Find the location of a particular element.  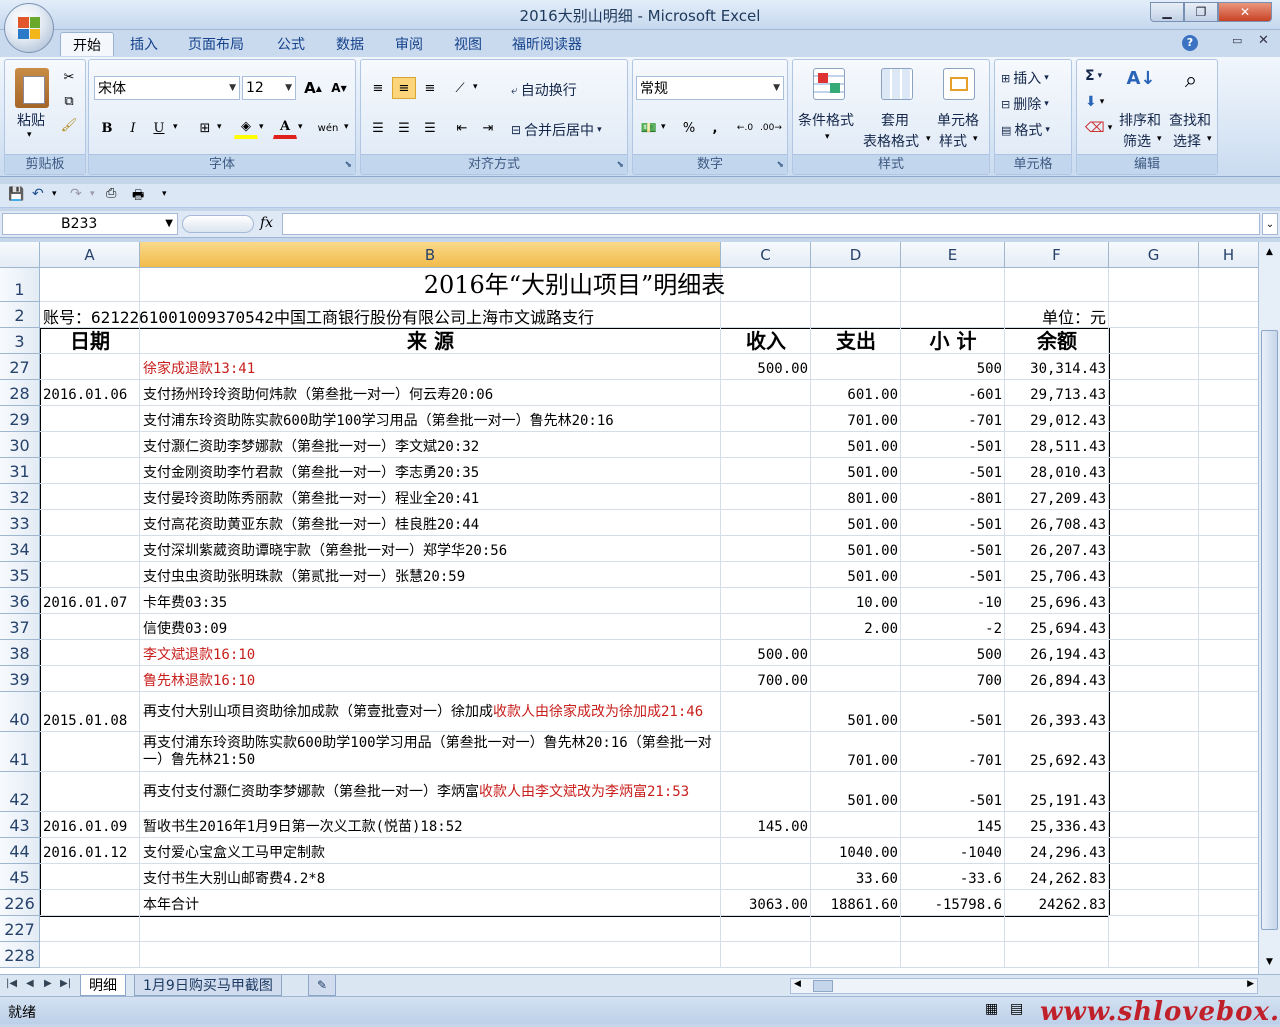

borders-icon: ⊞ is located at coordinates (205, 128).